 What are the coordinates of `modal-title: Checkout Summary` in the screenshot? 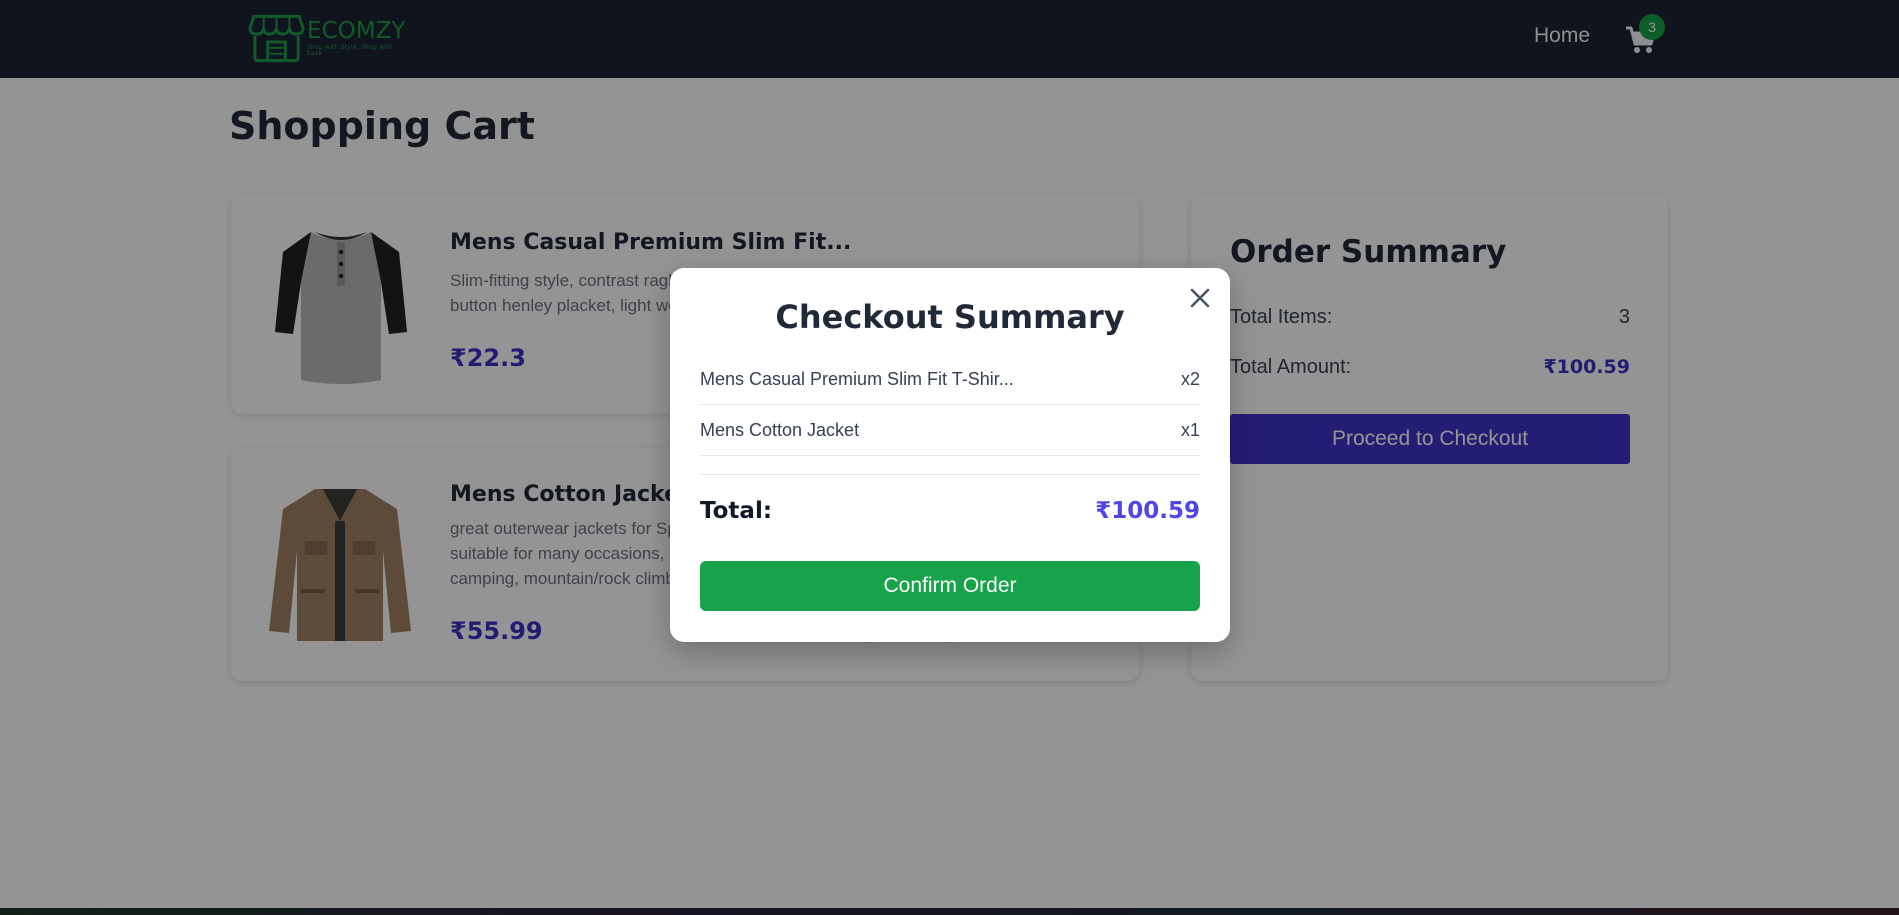 It's located at (950, 317).